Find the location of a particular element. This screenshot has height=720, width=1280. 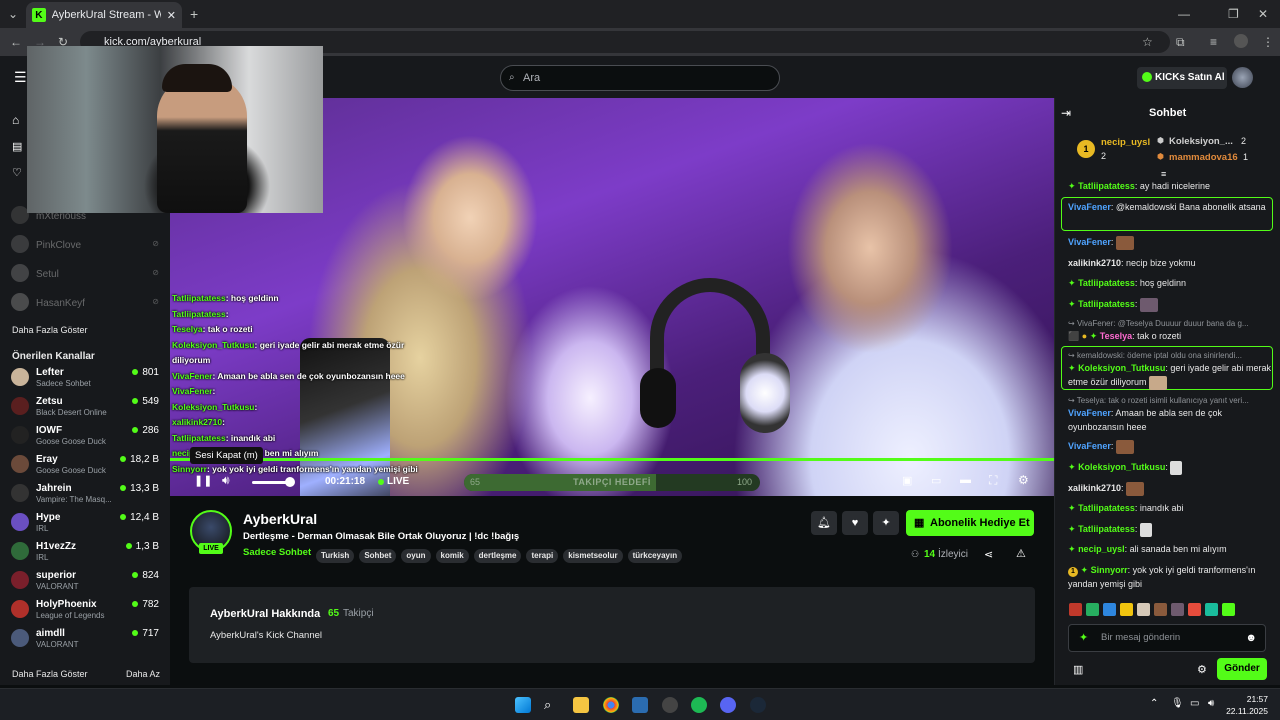

taskbar-search-icon: ⌕ is located at coordinates (552, 705).